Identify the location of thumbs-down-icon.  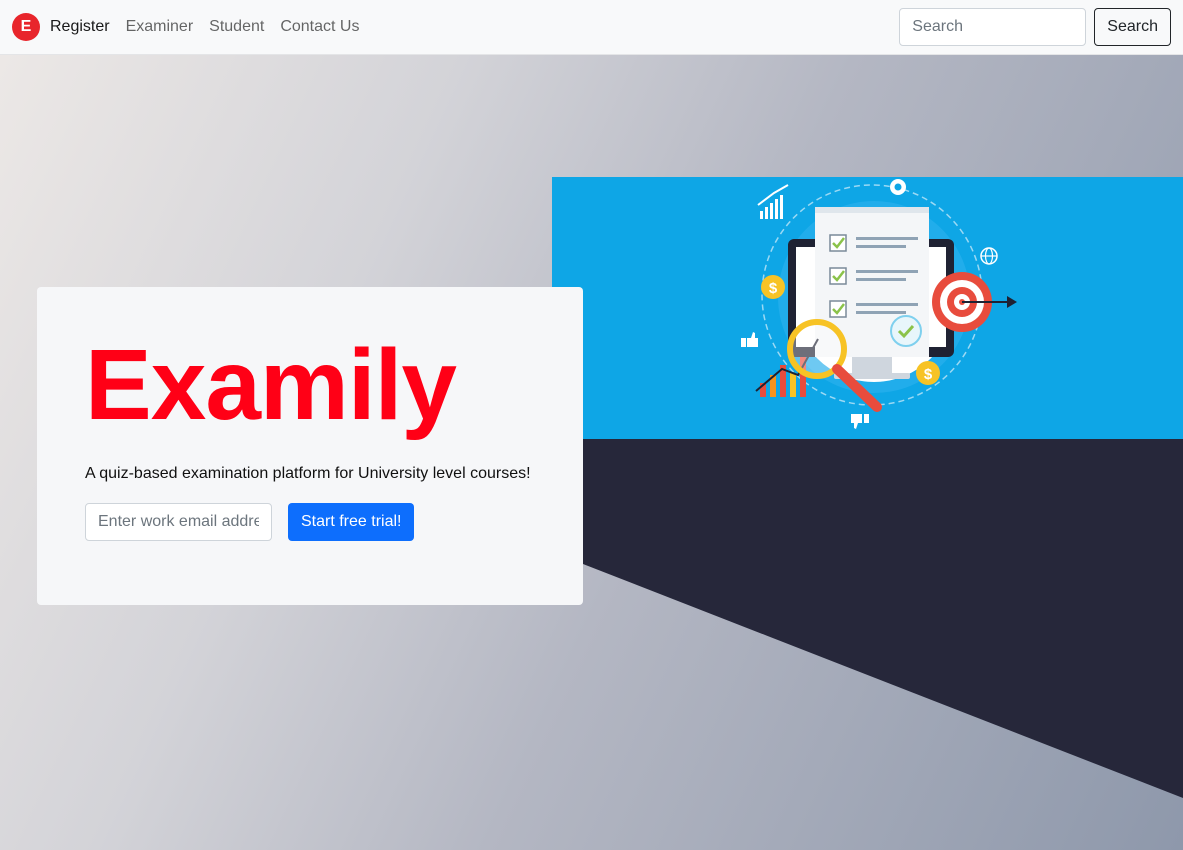
(860, 421).